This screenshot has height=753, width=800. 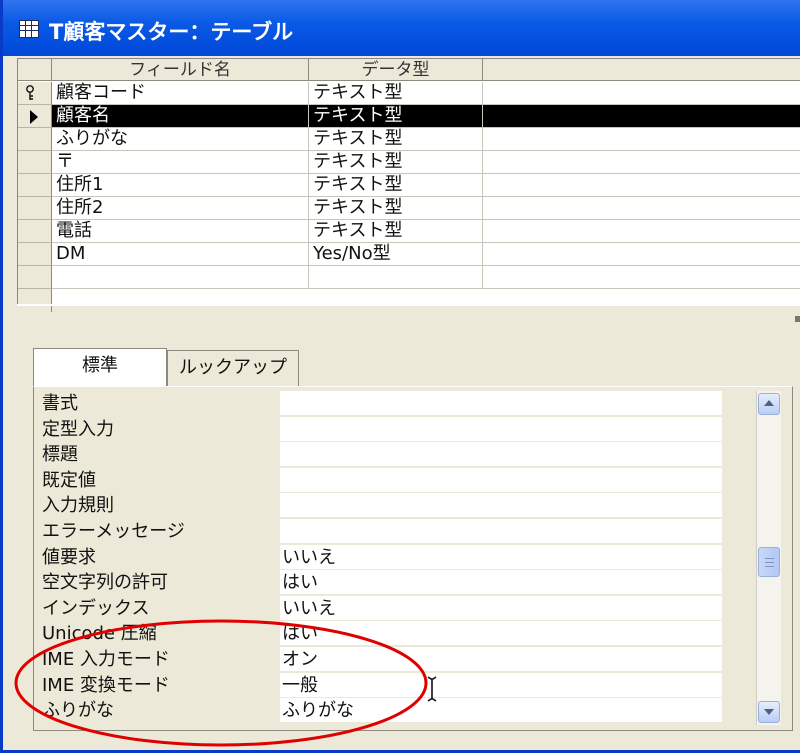 I want to click on property-row: 書式, so click(x=378, y=404).